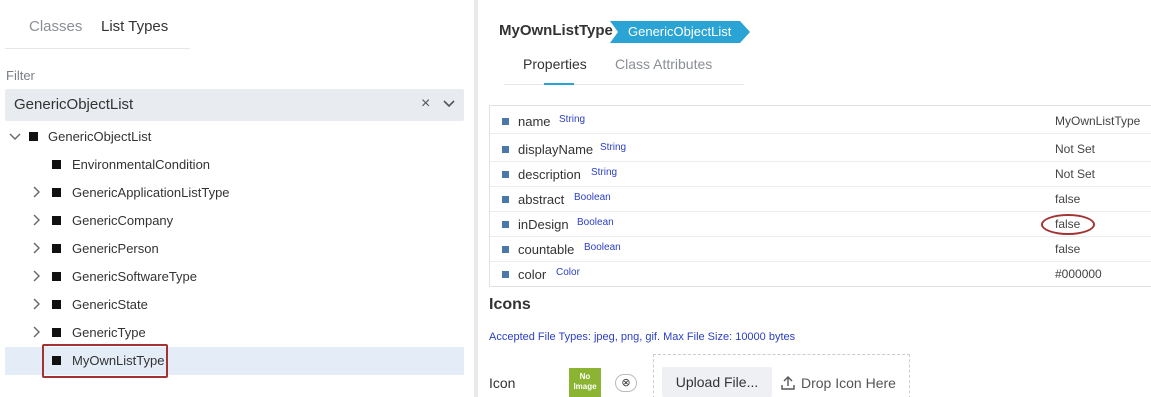 This screenshot has height=397, width=1151. What do you see at coordinates (510, 304) in the screenshot?
I see `icons-heading: Icons` at bounding box center [510, 304].